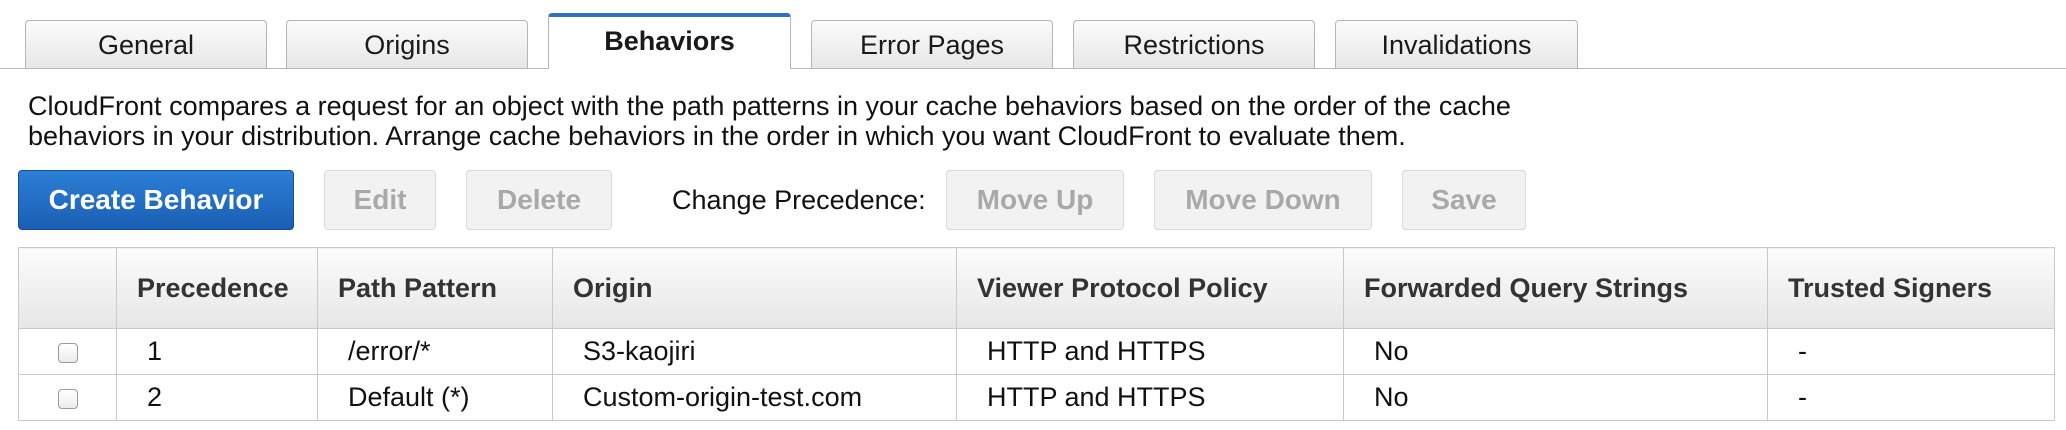  Describe the element at coordinates (539, 200) in the screenshot. I see `delete-button: Delete` at that location.